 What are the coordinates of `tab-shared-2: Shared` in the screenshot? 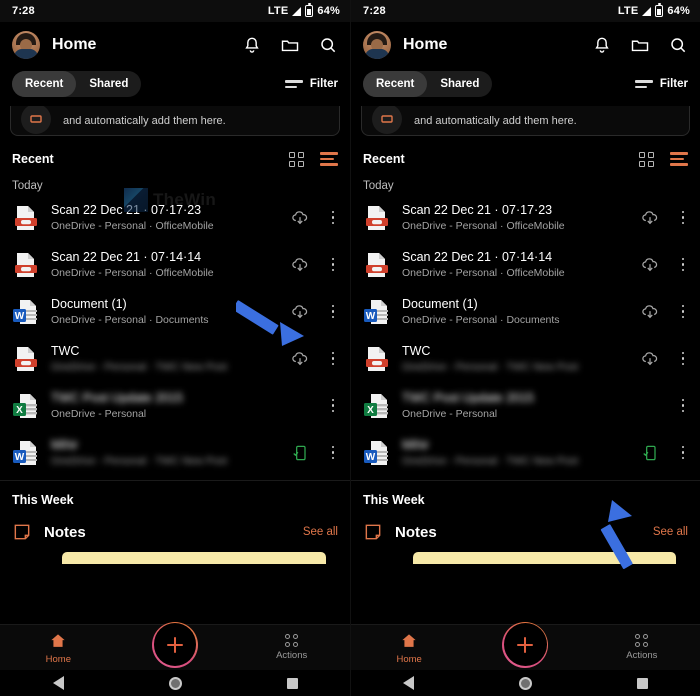 It's located at (459, 84).